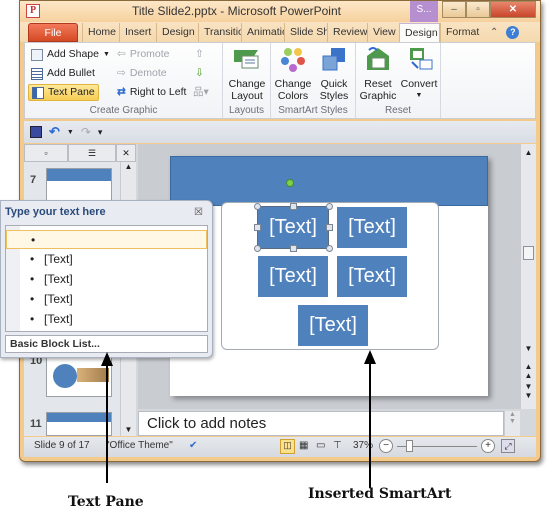 This screenshot has height=531, width=548. I want to click on convert-button: Convert ▼, so click(419, 74).